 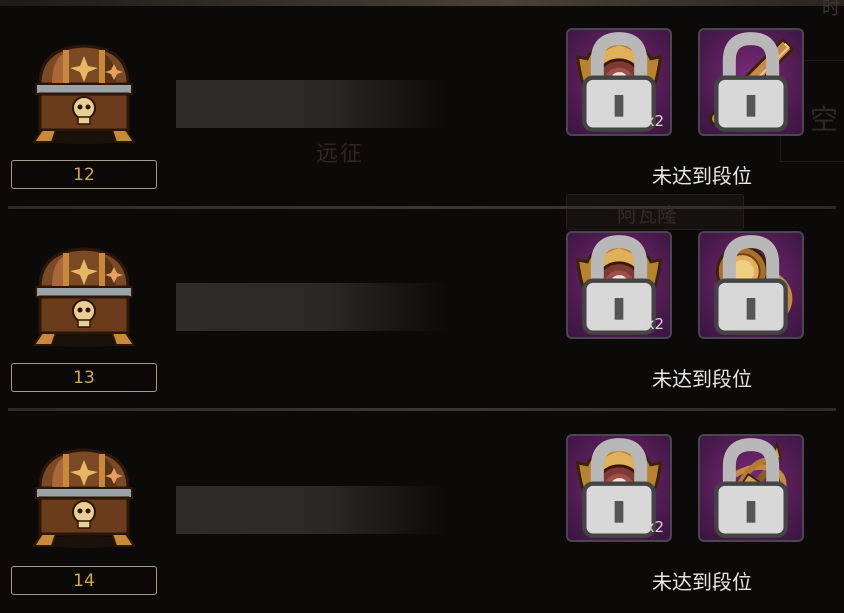 I want to click on tier-label: 12, so click(x=84, y=174).